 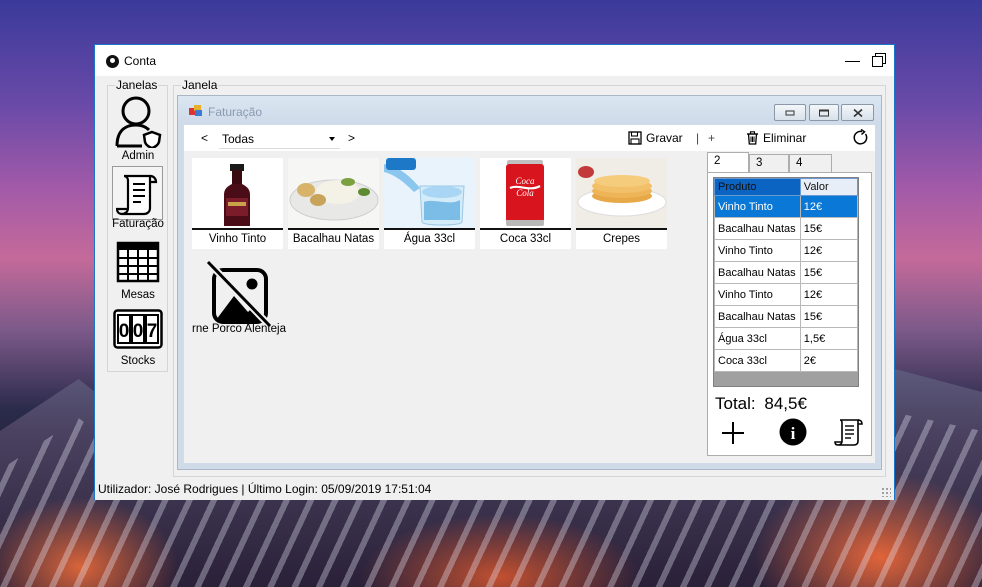 What do you see at coordinates (621, 238) in the screenshot?
I see `product-name: Crepes` at bounding box center [621, 238].